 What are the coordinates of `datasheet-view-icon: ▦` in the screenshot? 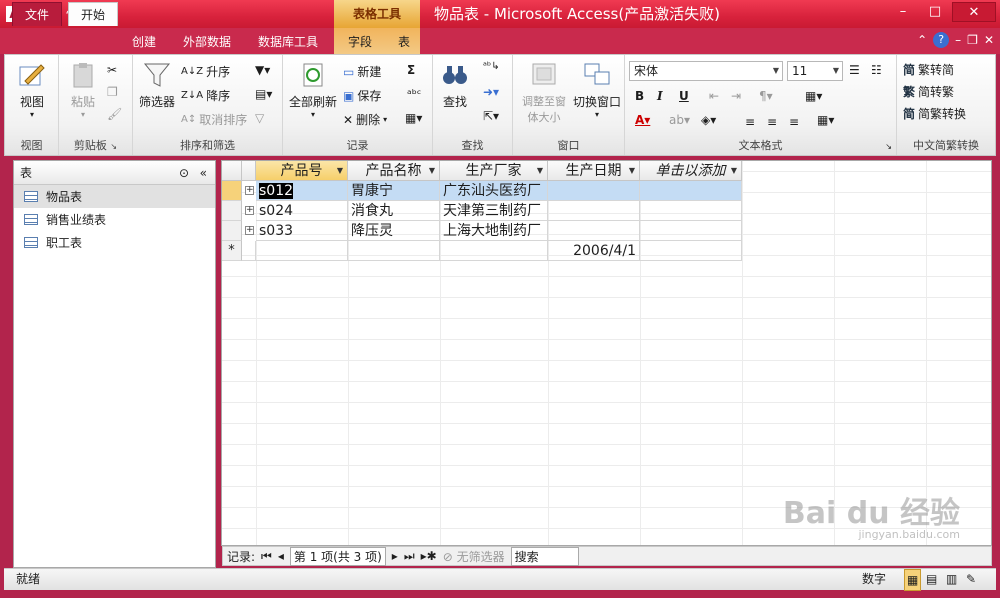 It's located at (913, 580).